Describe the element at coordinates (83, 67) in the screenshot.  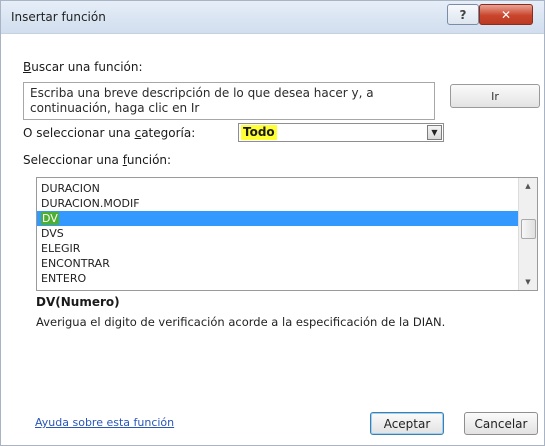
I see `search-label: Buscar una función:` at that location.